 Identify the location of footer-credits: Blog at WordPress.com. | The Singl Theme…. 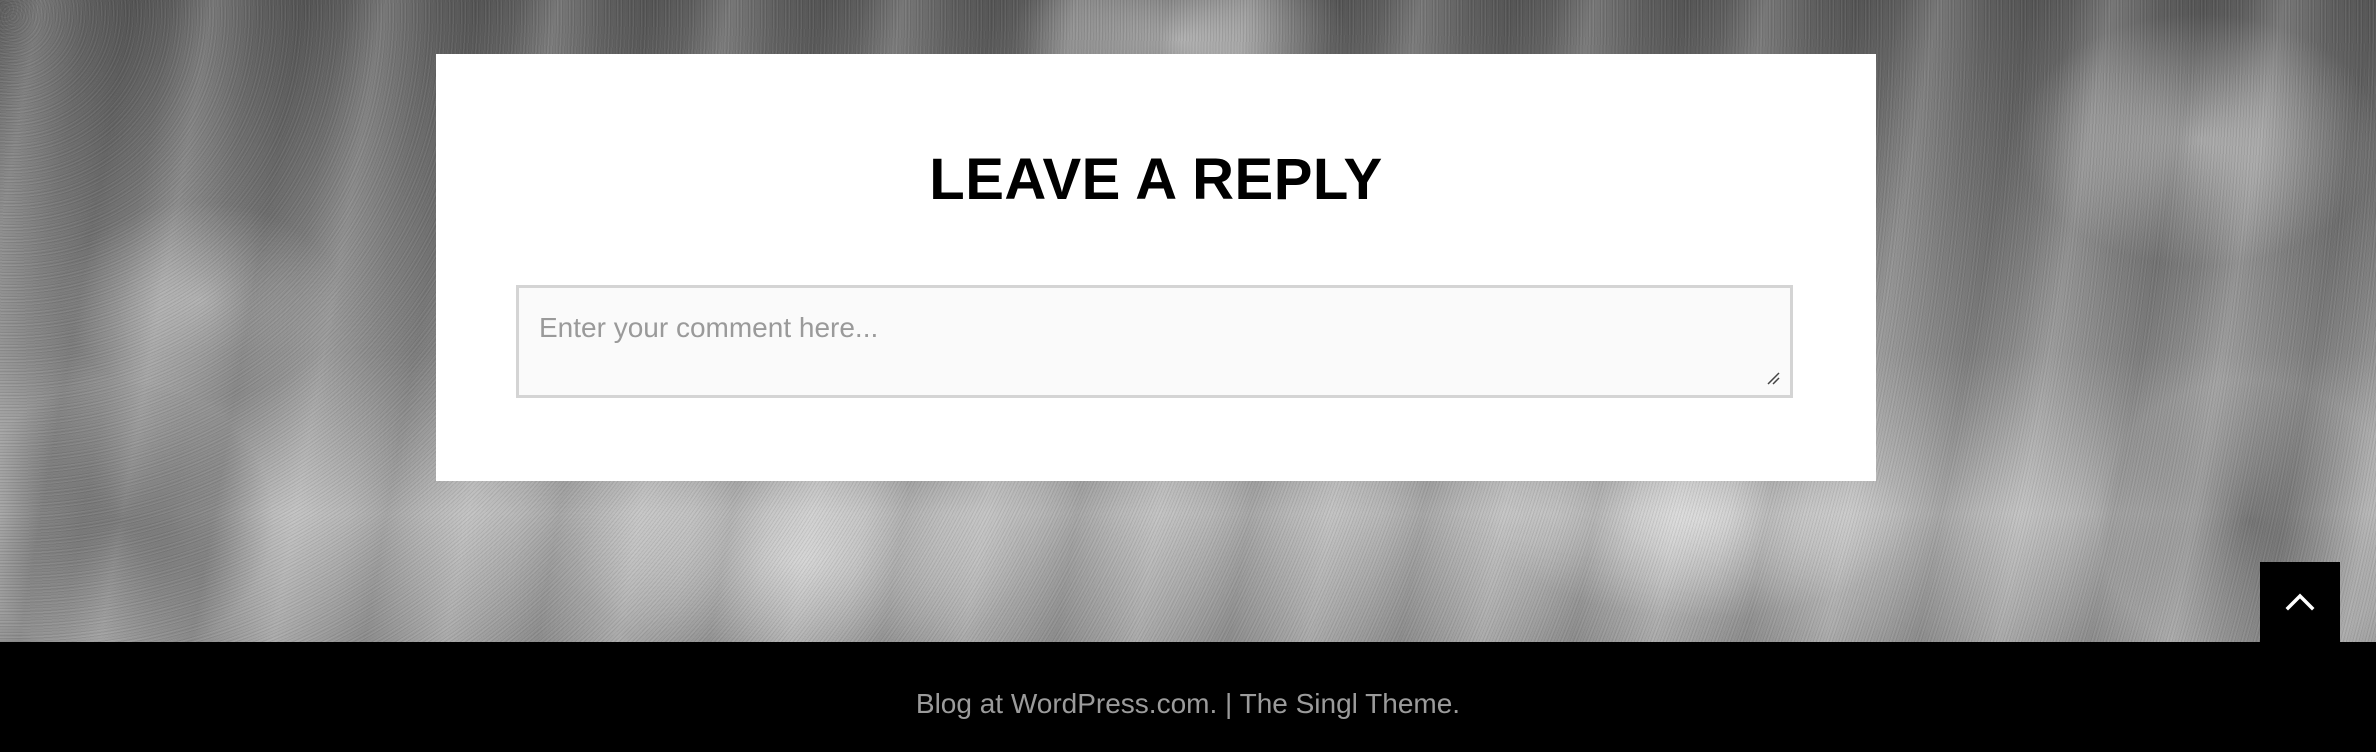
(1188, 704).